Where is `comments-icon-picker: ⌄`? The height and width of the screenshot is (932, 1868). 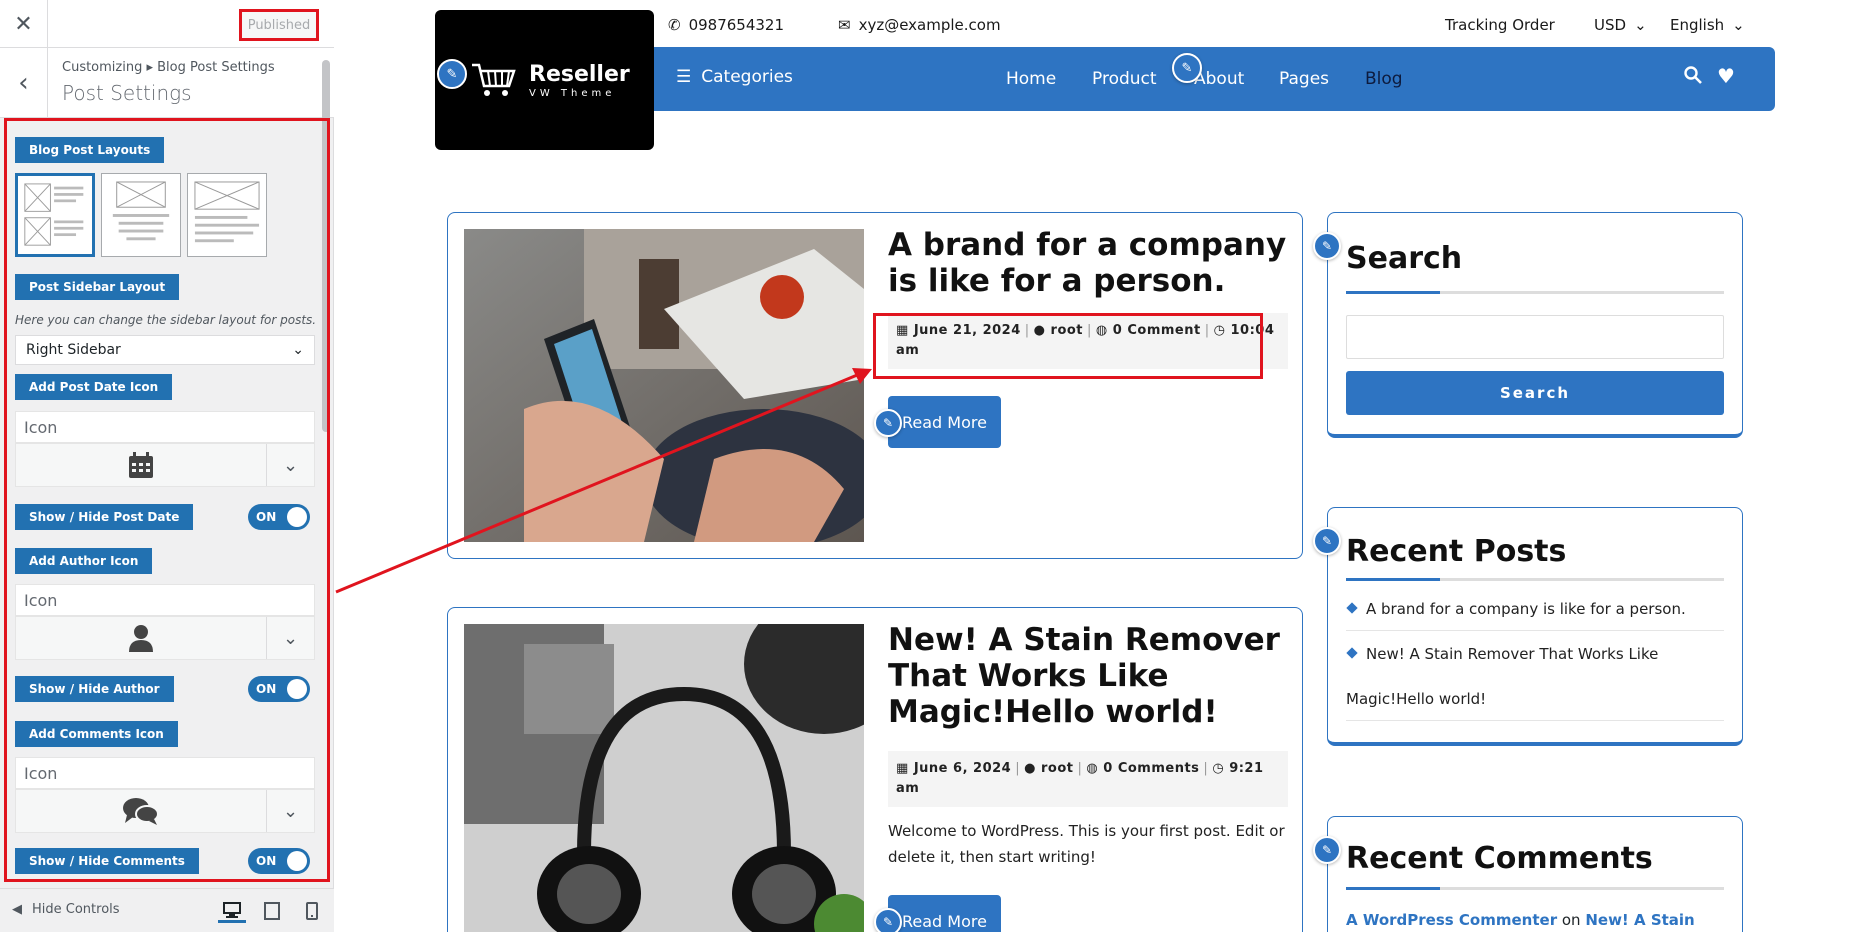 comments-icon-picker: ⌄ is located at coordinates (165, 811).